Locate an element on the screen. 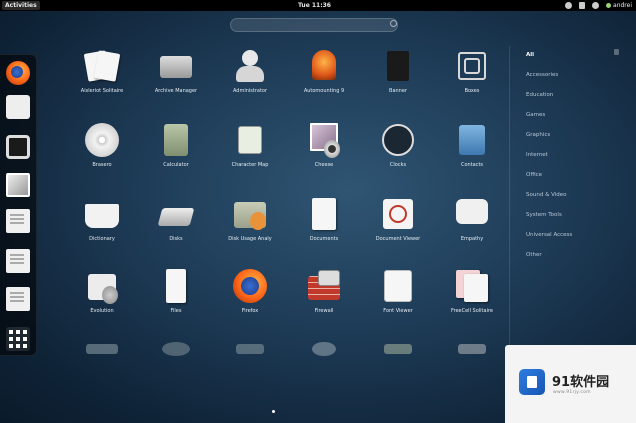 Image resolution: width=636 pixels, height=423 pixels. top-bar: Activities Tue 11:36 andrei is located at coordinates (318, 5).